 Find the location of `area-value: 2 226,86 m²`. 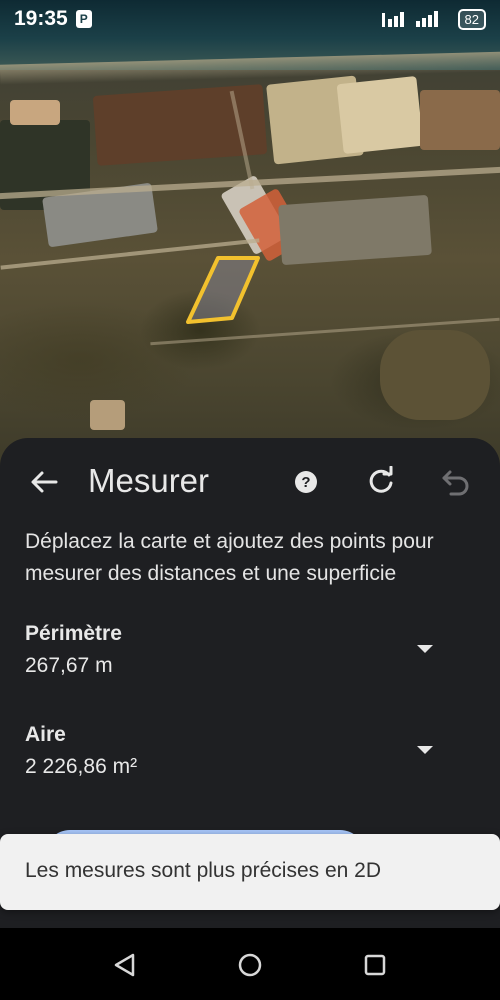

area-value: 2 226,86 m² is located at coordinates (81, 766).